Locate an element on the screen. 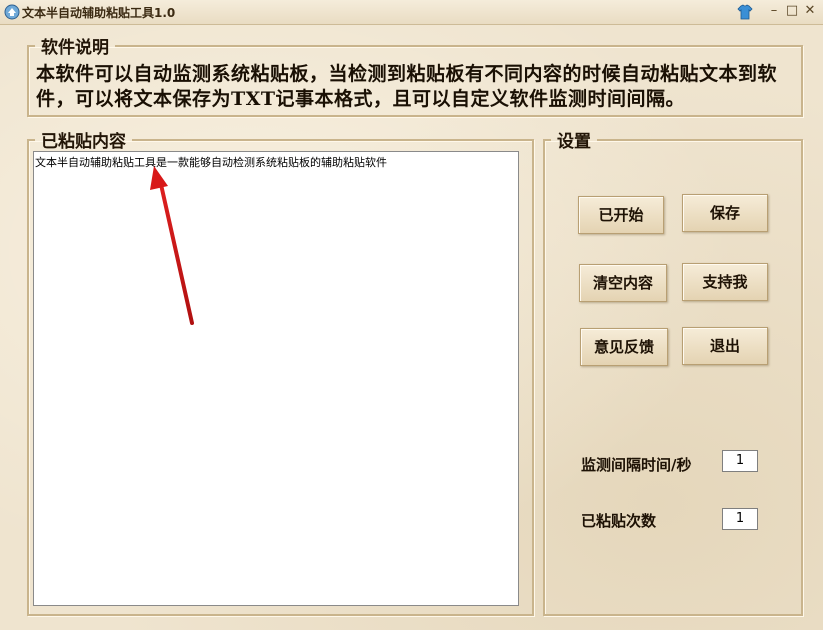 The height and width of the screenshot is (630, 823). maximize-button: □ is located at coordinates (792, 11).